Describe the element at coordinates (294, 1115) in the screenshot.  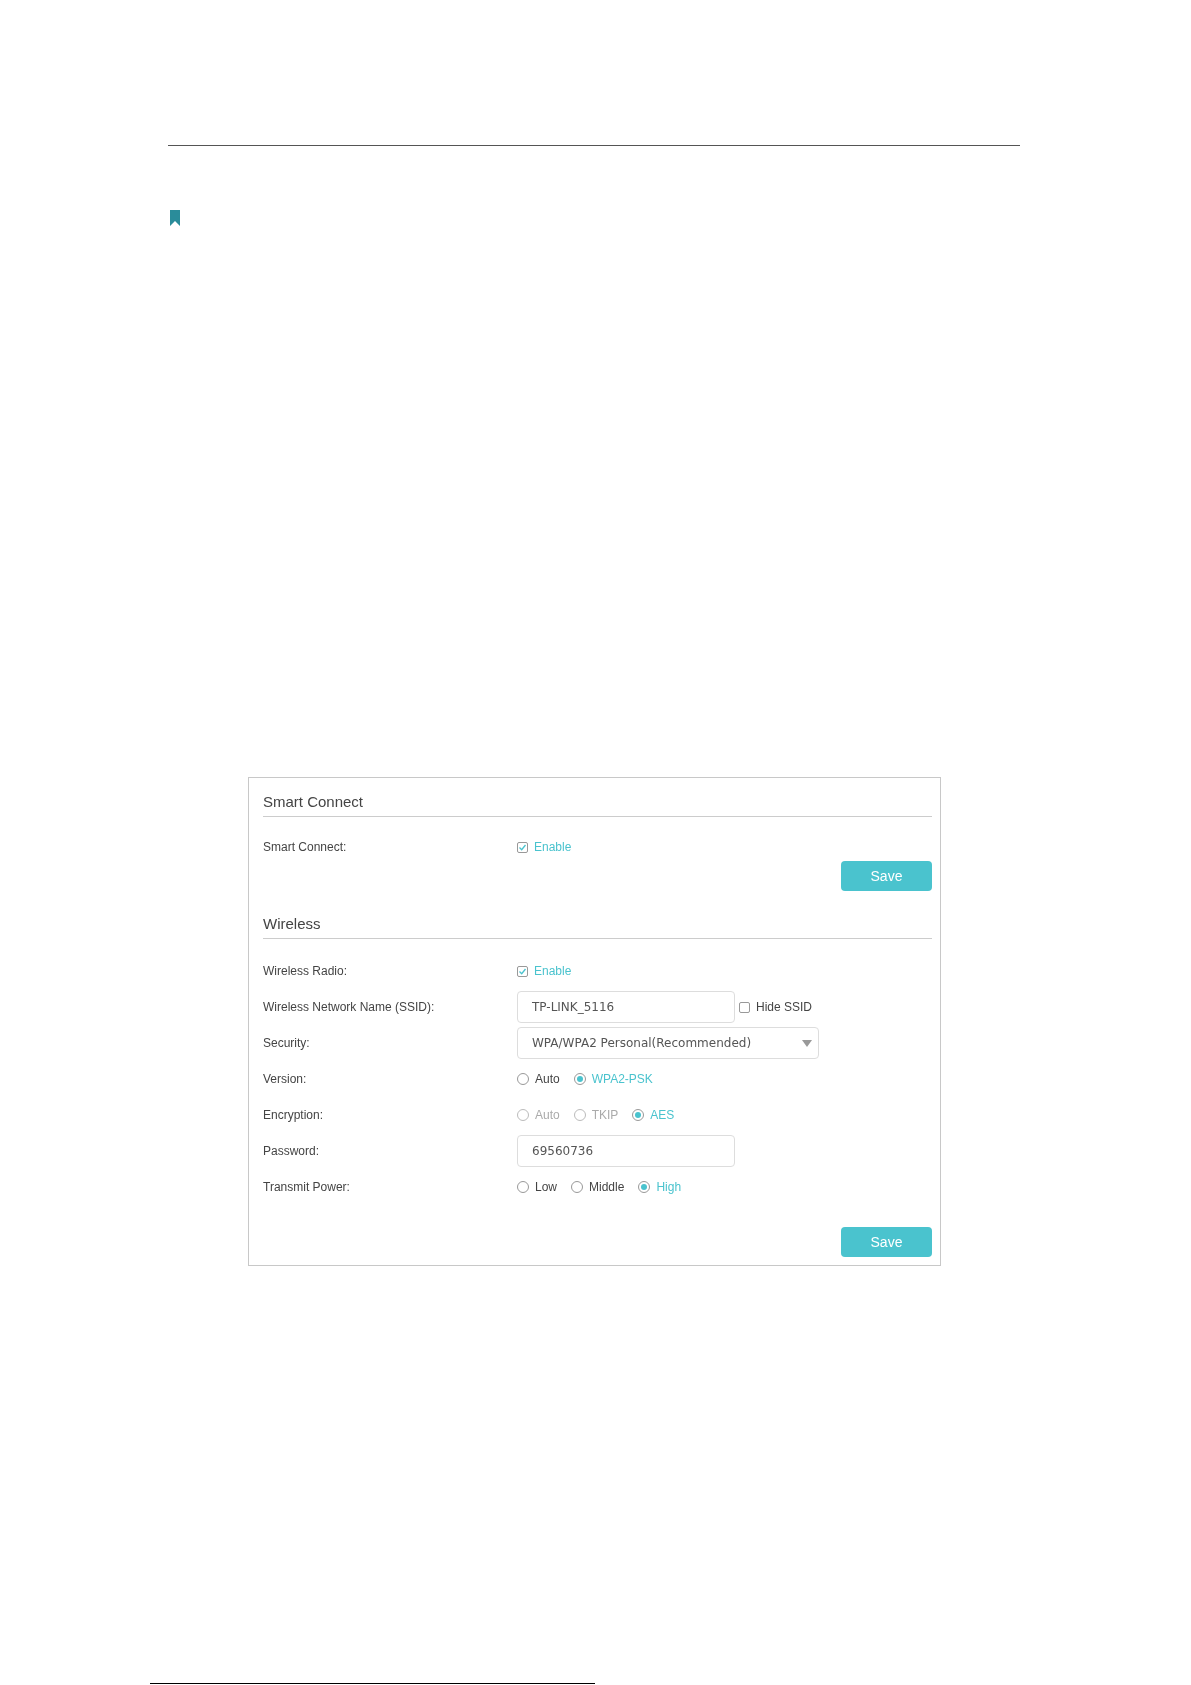
I see `field-label: Encryption:` at that location.